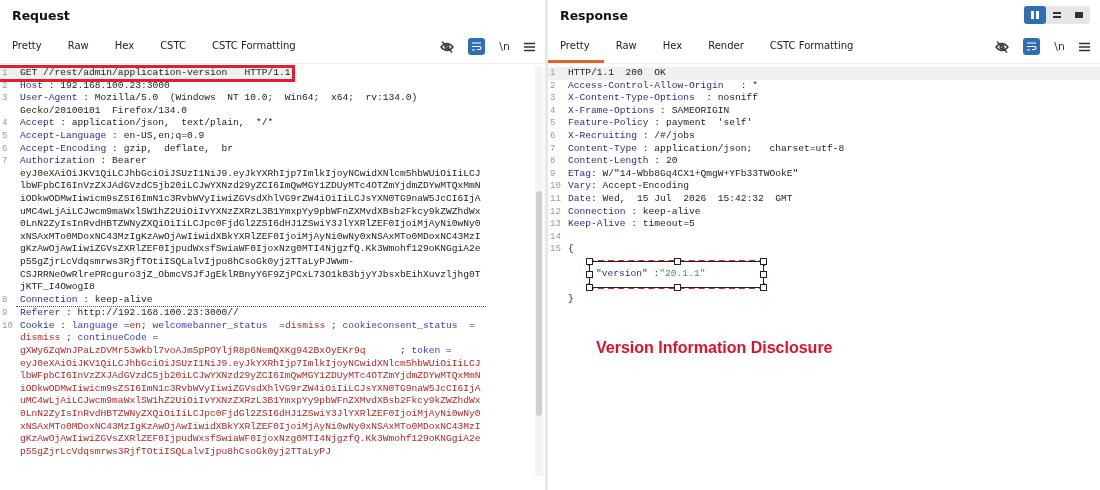 The width and height of the screenshot is (1100, 490). I want to click on two-columns-icon, so click(1035, 15).